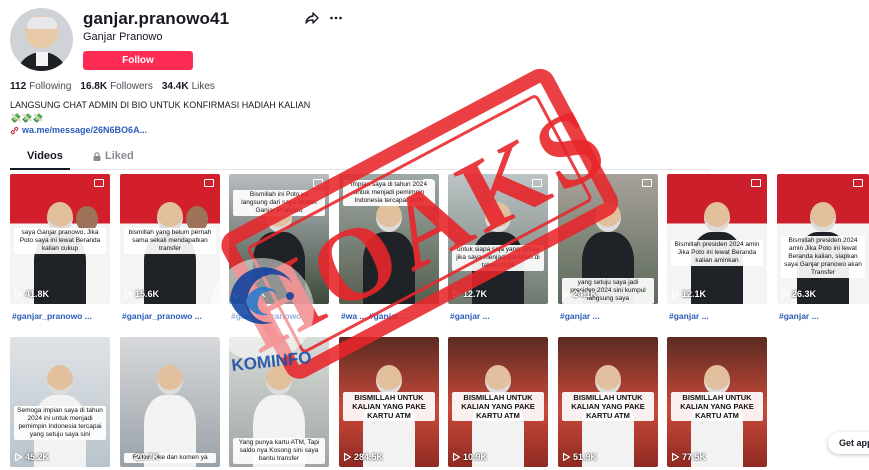 Image resolution: width=869 pixels, height=470 pixels. I want to click on profile-tabs: Videos Liked, so click(360, 158).